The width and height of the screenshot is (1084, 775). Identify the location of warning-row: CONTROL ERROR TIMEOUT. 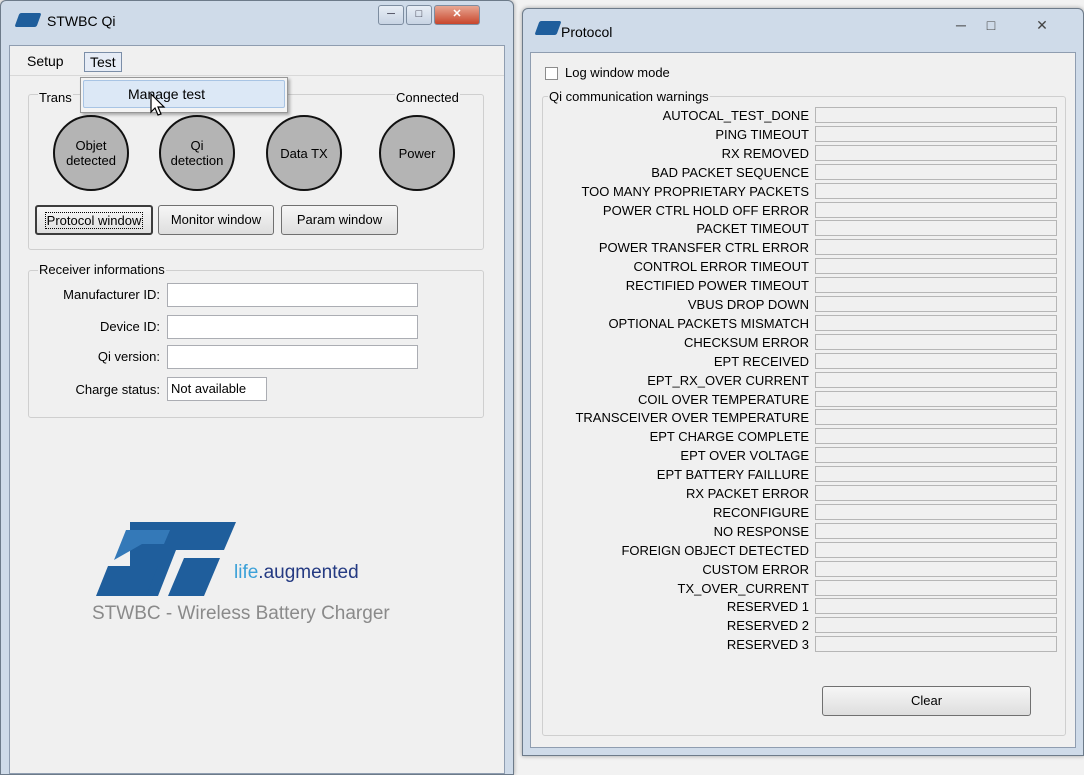
(794, 266).